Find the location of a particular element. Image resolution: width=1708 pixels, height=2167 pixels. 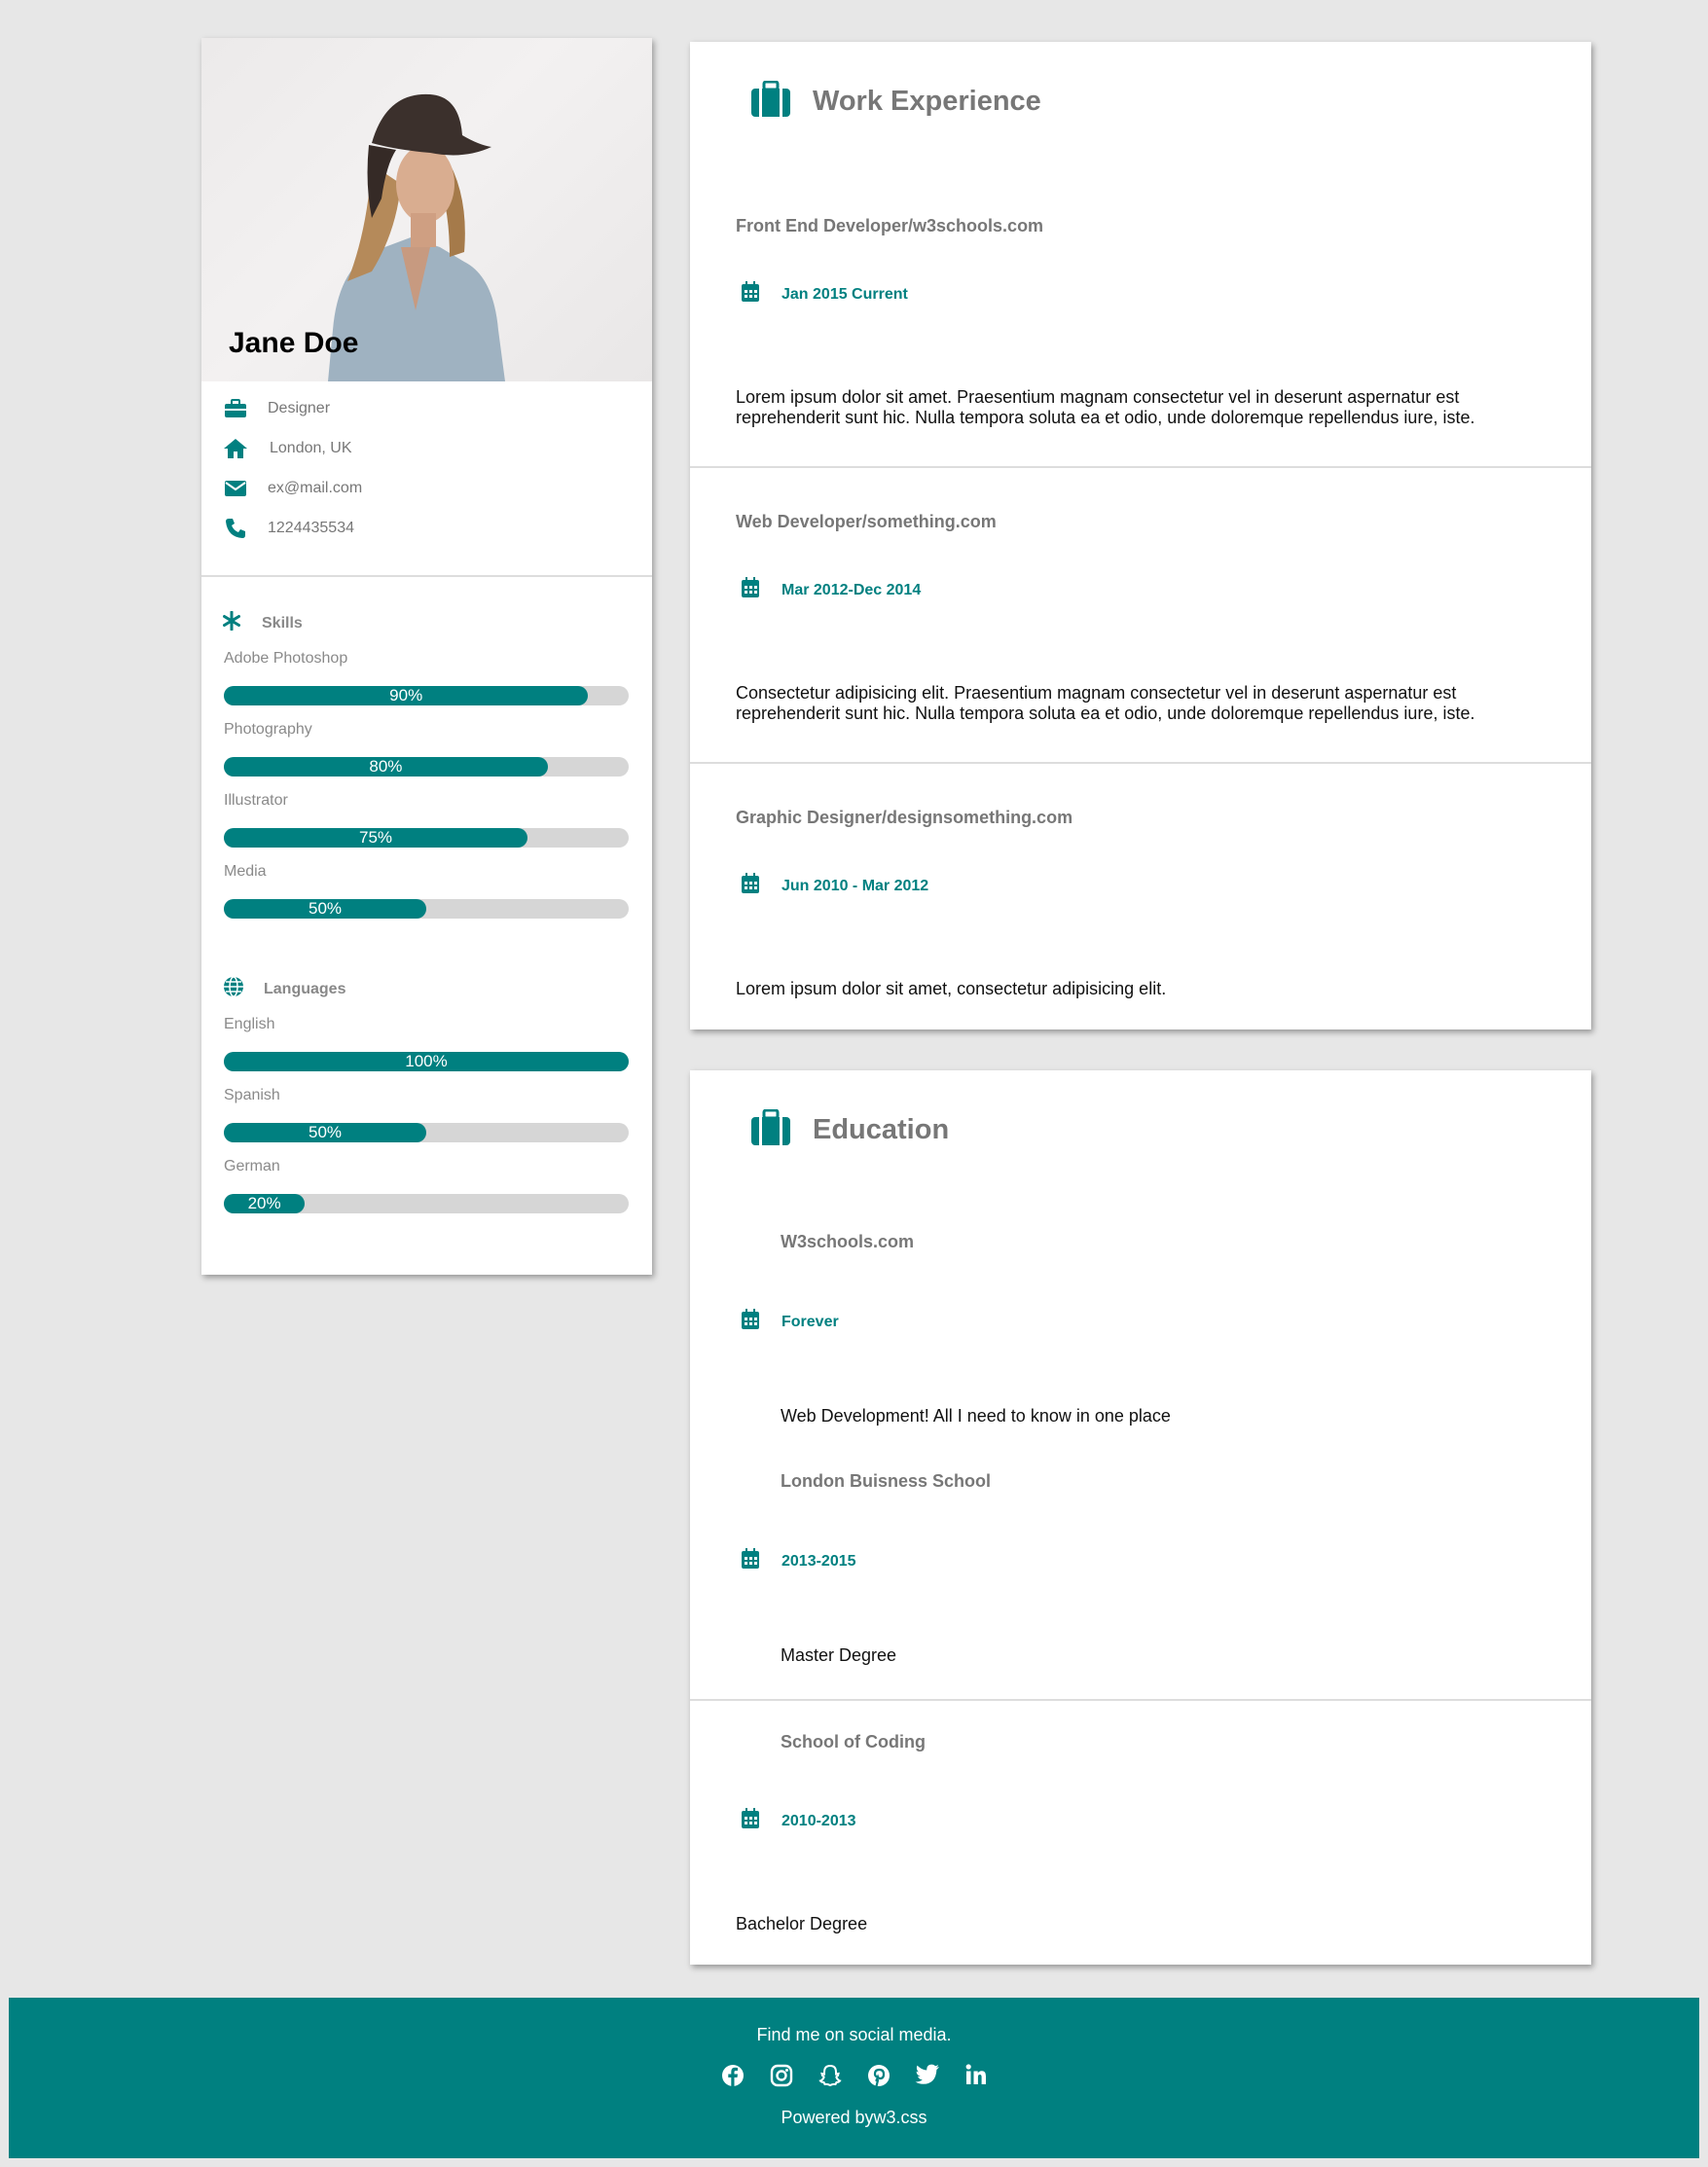

envelope-icon is located at coordinates (235, 489).